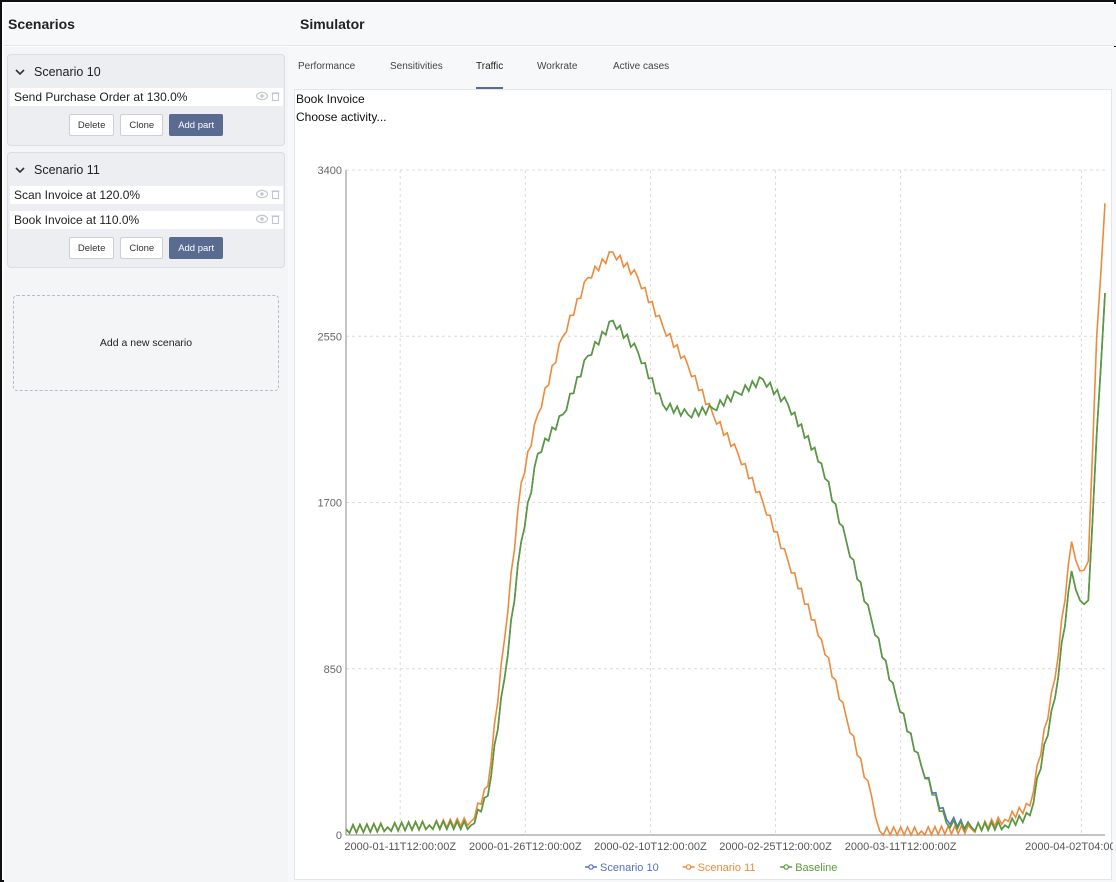 The height and width of the screenshot is (882, 1116). I want to click on scenarios-title: Scenarios, so click(41, 24).